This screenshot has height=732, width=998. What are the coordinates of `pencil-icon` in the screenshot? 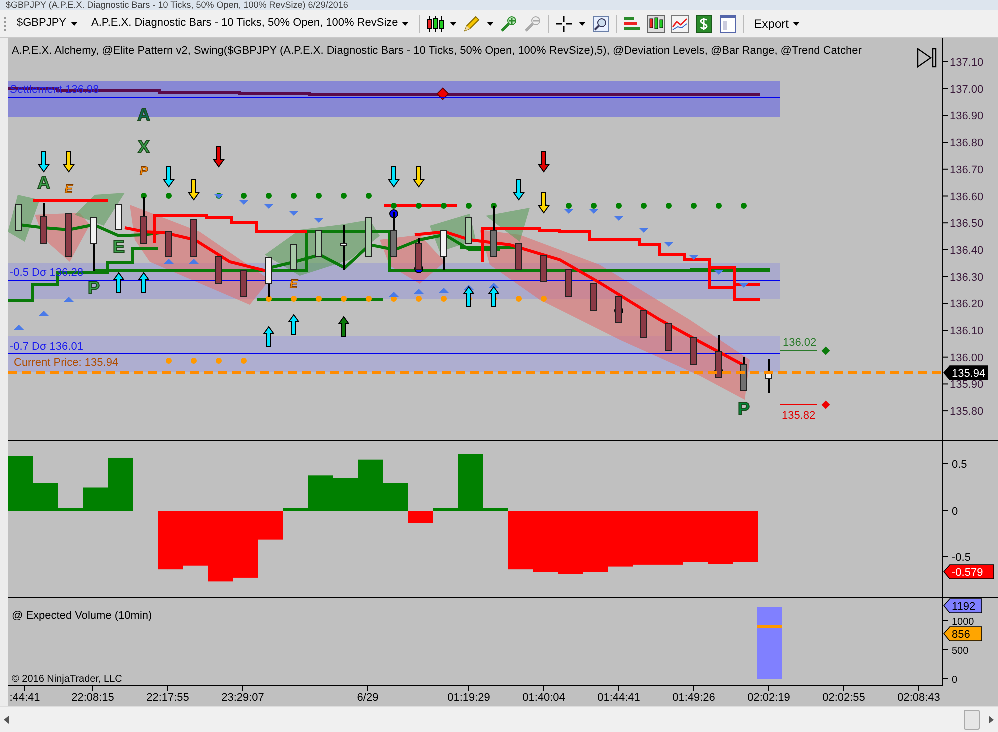 It's located at (472, 23).